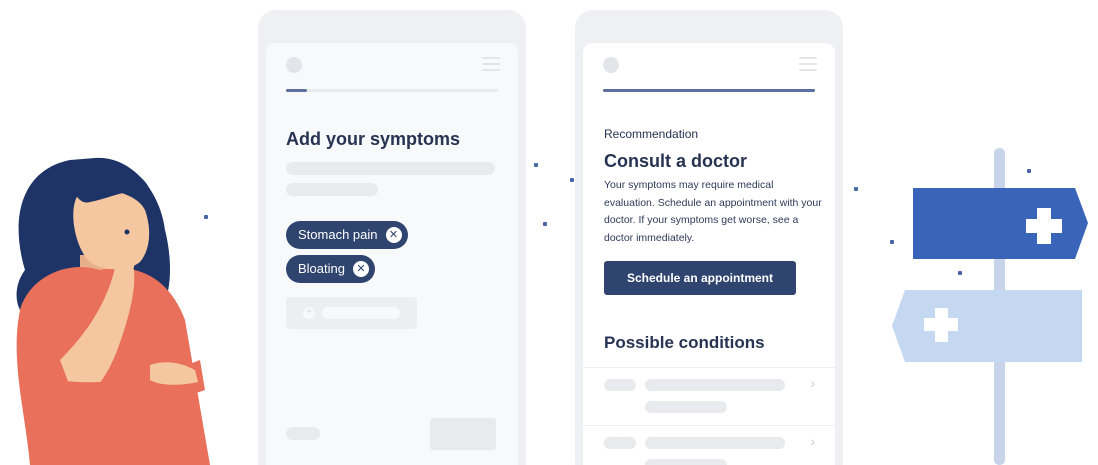 Image resolution: width=1098 pixels, height=465 pixels. Describe the element at coordinates (309, 313) in the screenshot. I see `plus-circle-icon: +` at that location.